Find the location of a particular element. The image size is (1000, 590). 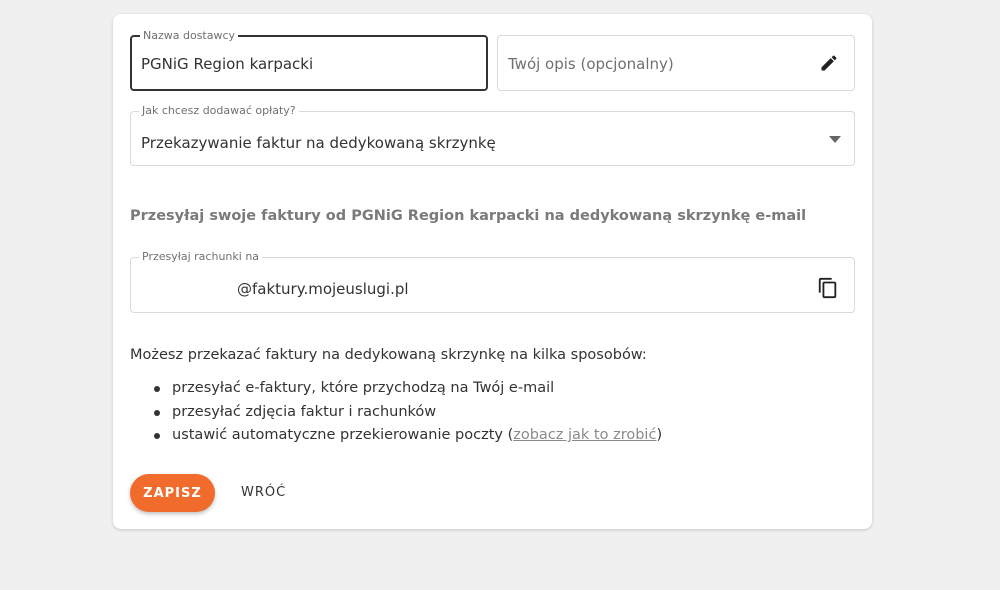

list-item: przesyłać zdjęcia faktur i rachunków is located at coordinates (396, 413).